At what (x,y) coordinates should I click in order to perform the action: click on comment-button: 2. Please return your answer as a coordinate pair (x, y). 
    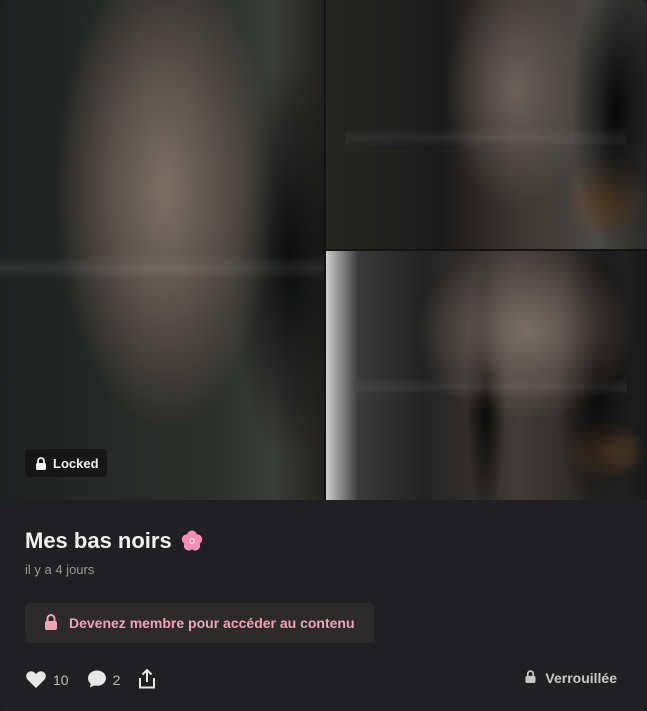
    Looking at the image, I should click on (104, 680).